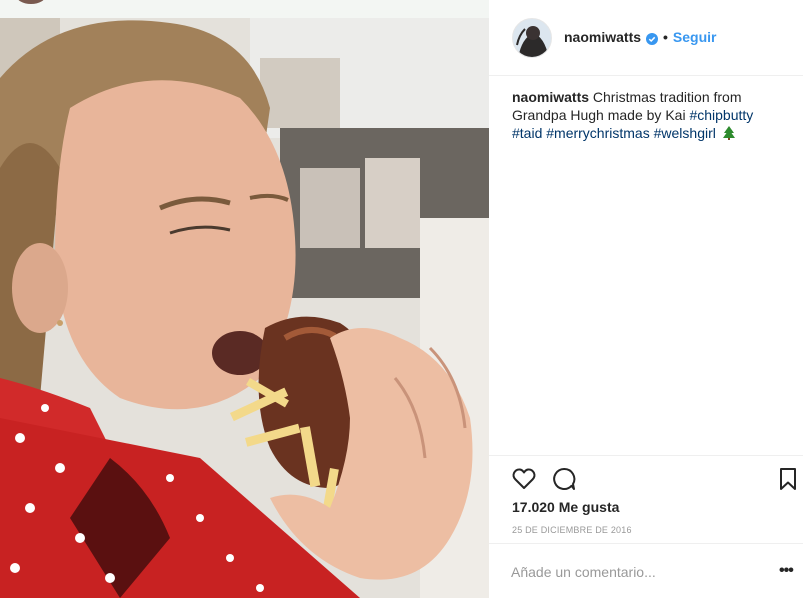 The width and height of the screenshot is (803, 598). Describe the element at coordinates (565, 507) in the screenshot. I see `likes-count: 17.020 Me gusta` at that location.